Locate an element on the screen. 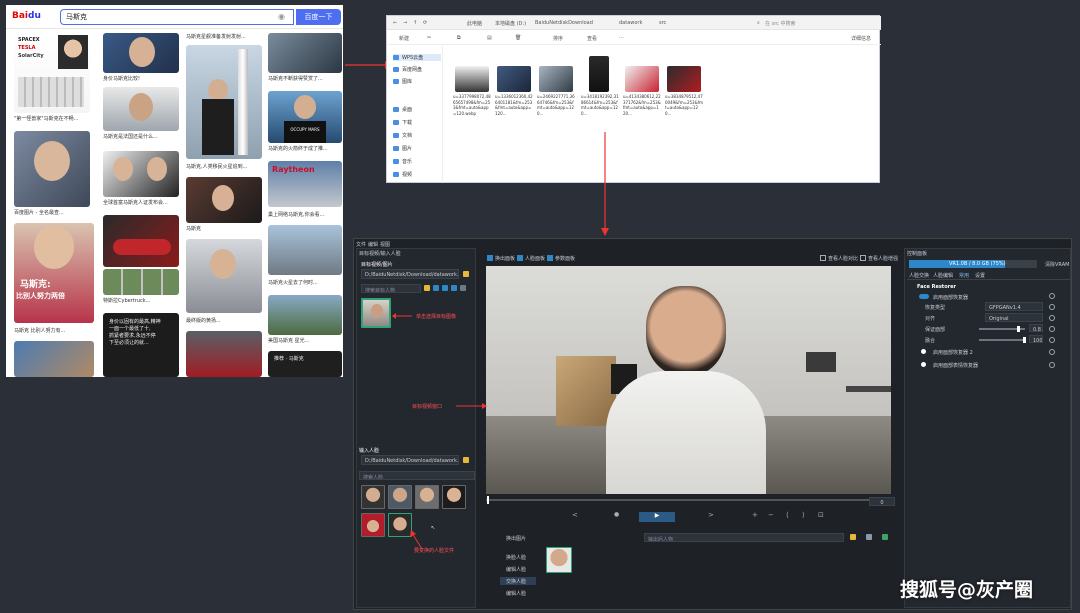 The width and height of the screenshot is (1080, 613). view-button: 查看 is located at coordinates (592, 38).